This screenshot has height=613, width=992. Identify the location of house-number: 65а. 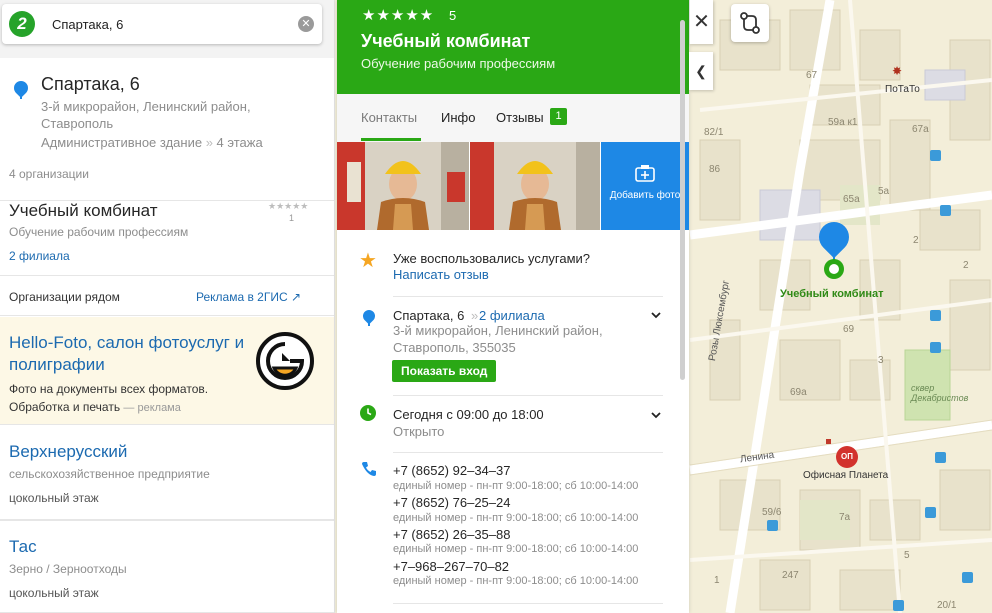
(851, 199).